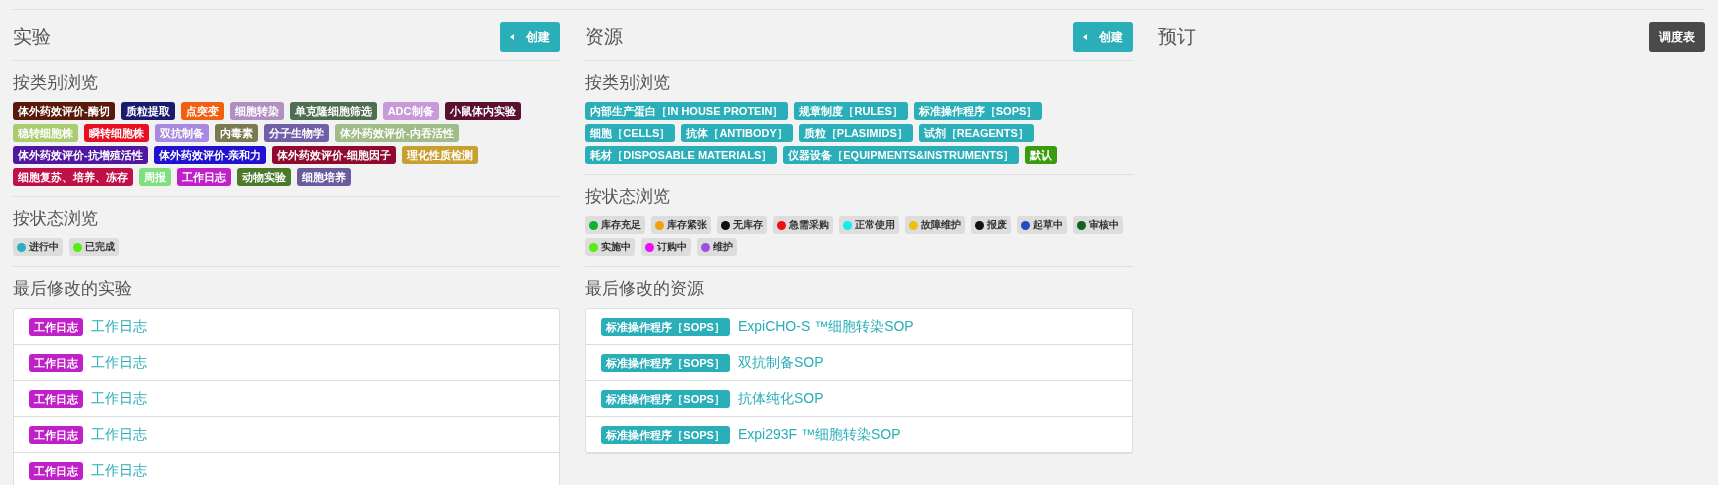  I want to click on status-filter: 维护, so click(717, 247).